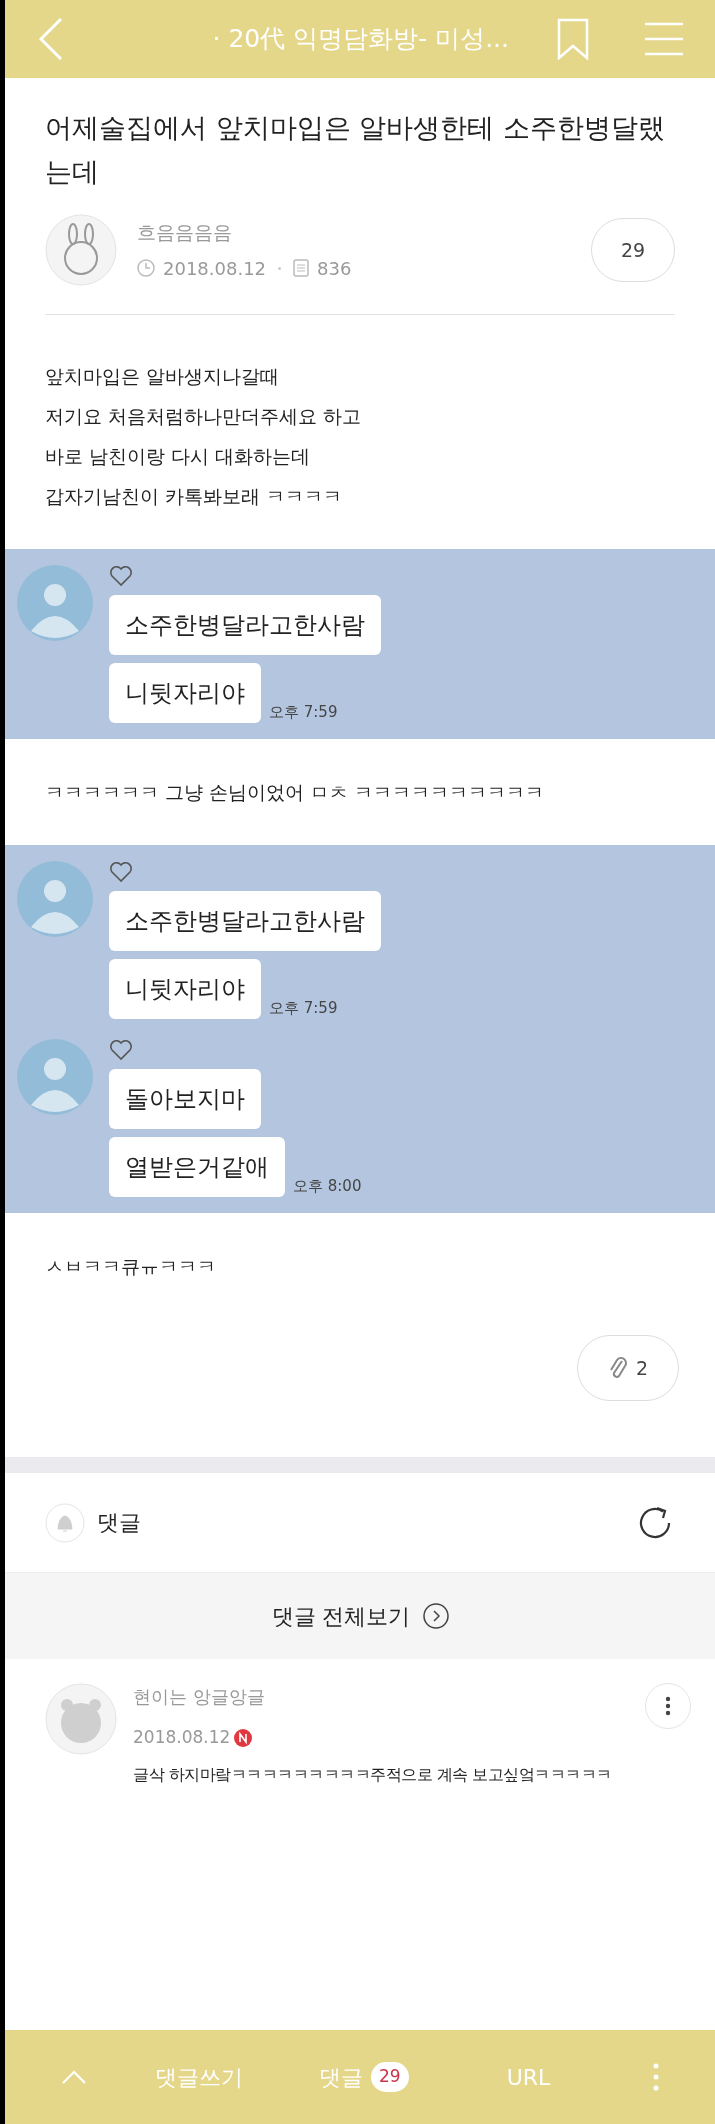  What do you see at coordinates (182, 1737) in the screenshot?
I see `comment-date: 2018.08.12` at bounding box center [182, 1737].